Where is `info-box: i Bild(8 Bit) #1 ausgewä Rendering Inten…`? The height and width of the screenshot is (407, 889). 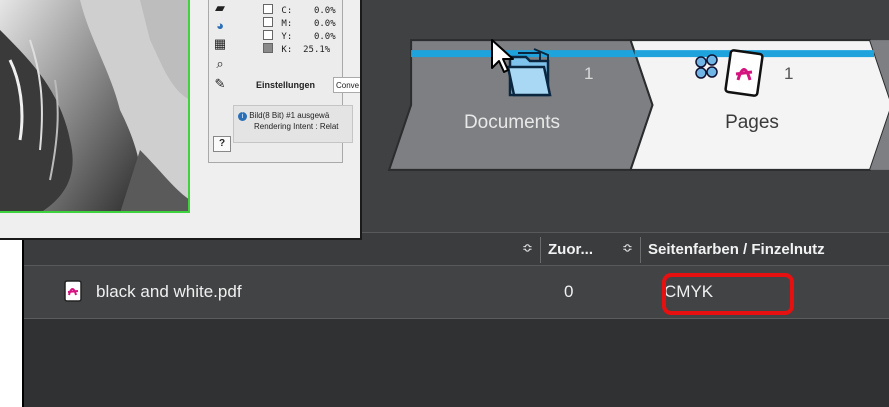
info-box: i Bild(8 Bit) #1 ausgewä Rendering Inten… is located at coordinates (293, 124).